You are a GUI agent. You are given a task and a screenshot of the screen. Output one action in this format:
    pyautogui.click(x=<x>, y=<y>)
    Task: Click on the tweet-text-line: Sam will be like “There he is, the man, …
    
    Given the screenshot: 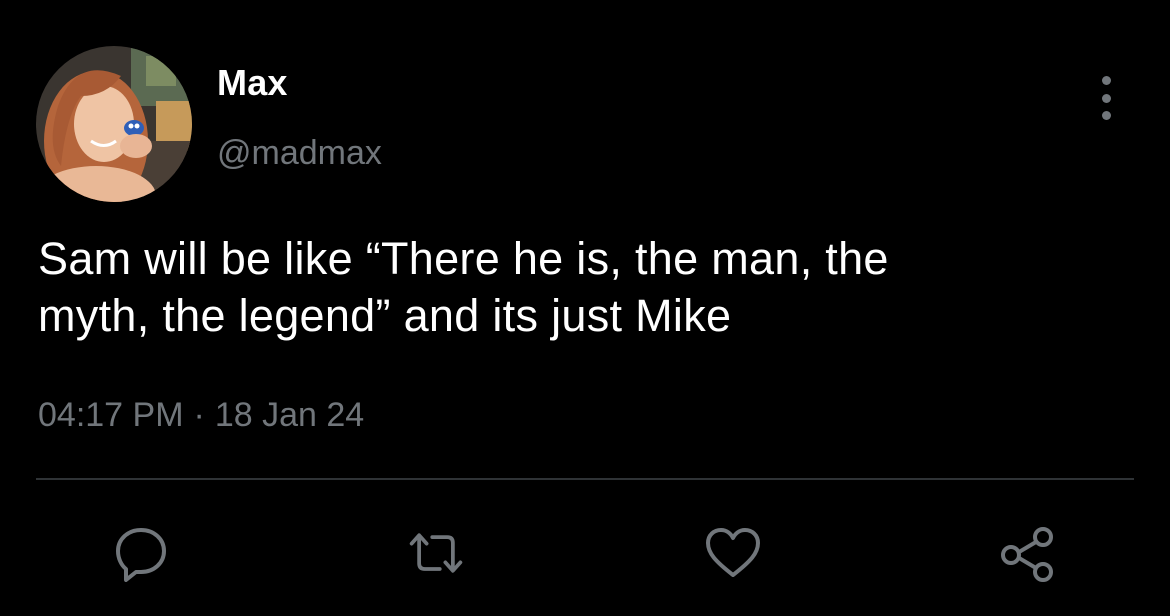 What is the action you would take?
    pyautogui.click(x=463, y=258)
    